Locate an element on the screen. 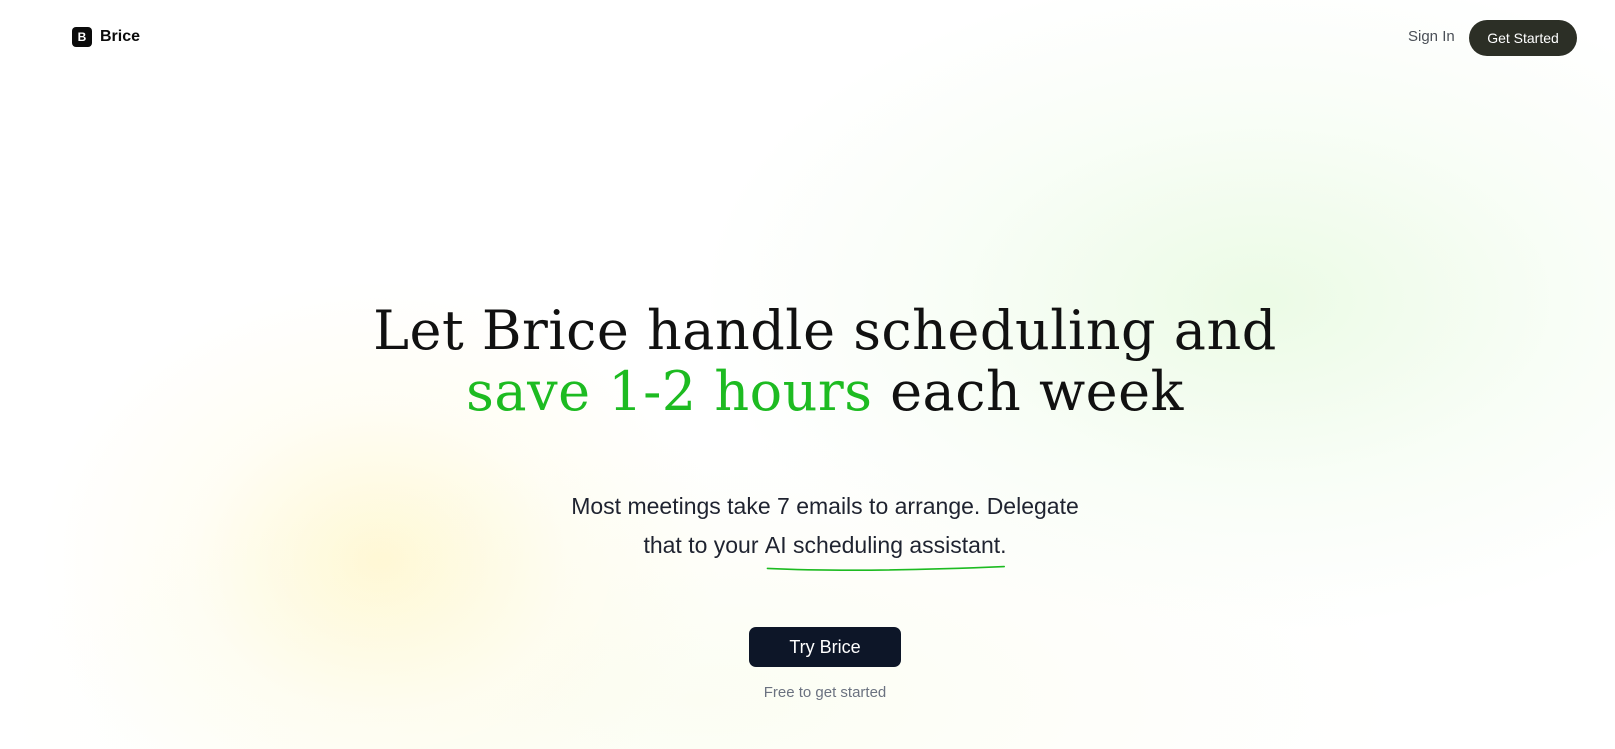  headline-rest: each week is located at coordinates (1028, 391).